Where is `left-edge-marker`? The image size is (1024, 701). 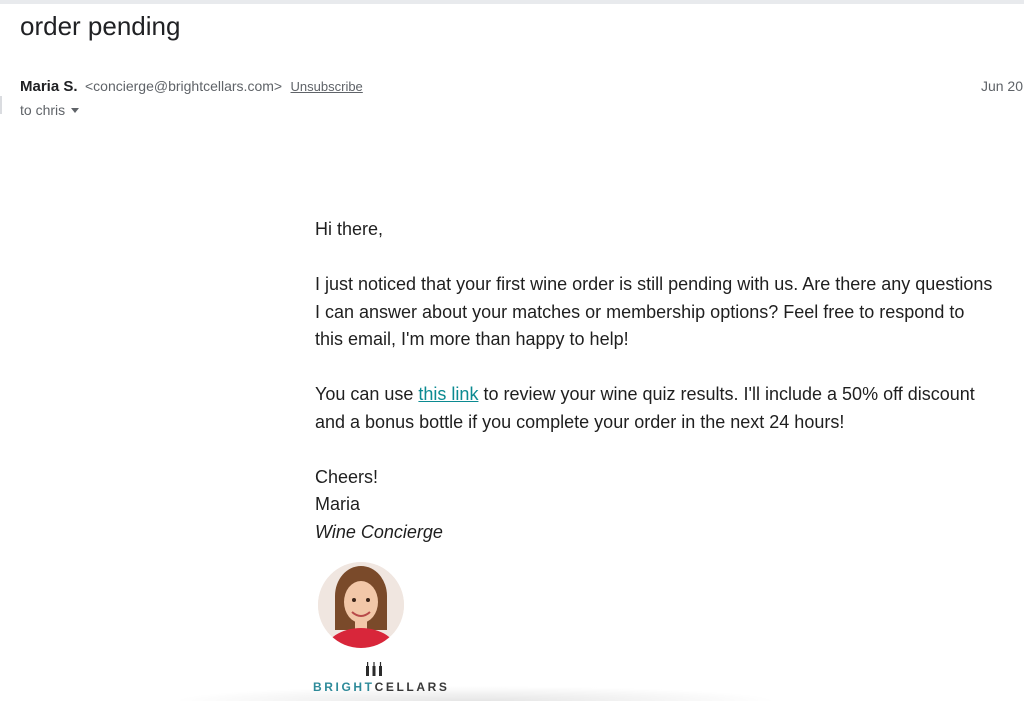
left-edge-marker is located at coordinates (1, 105).